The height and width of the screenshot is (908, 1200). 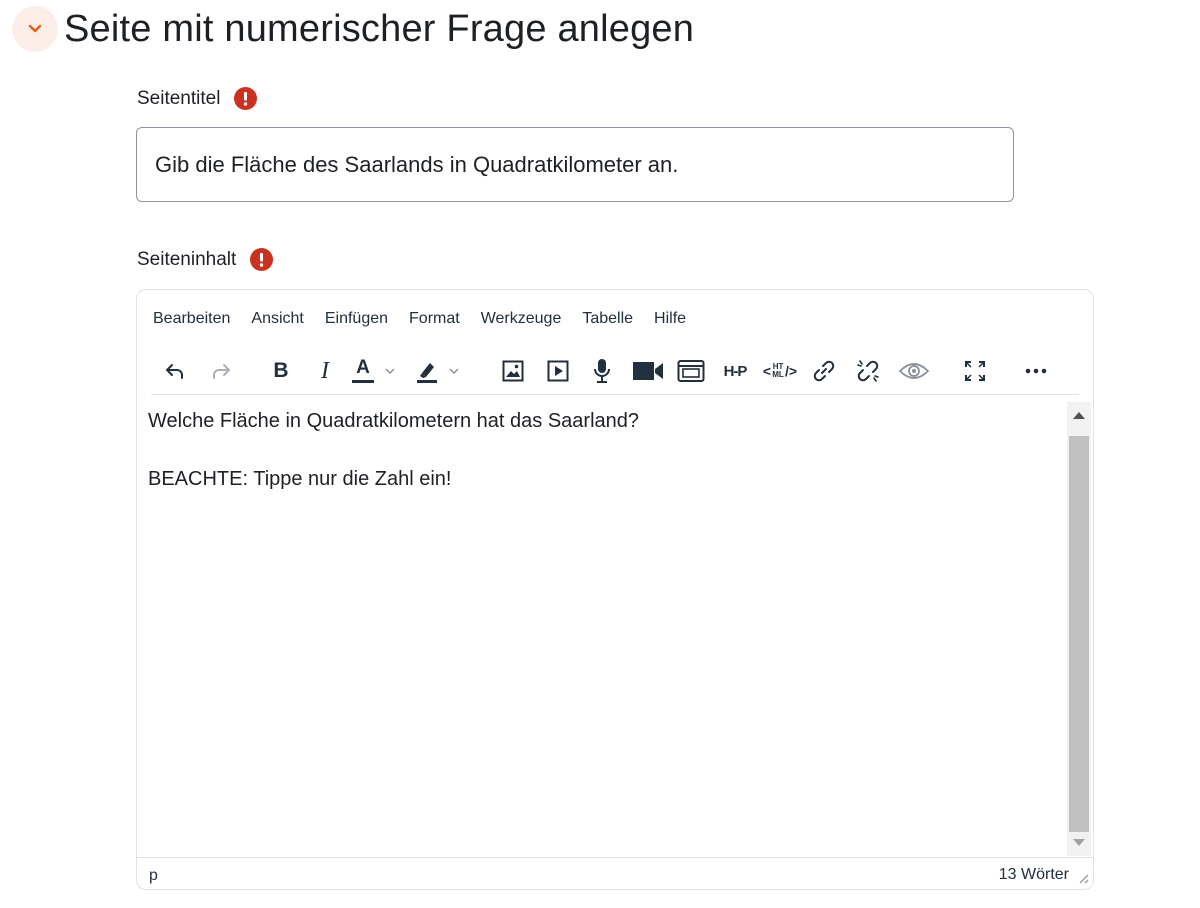 I want to click on image-button, so click(x=513, y=371).